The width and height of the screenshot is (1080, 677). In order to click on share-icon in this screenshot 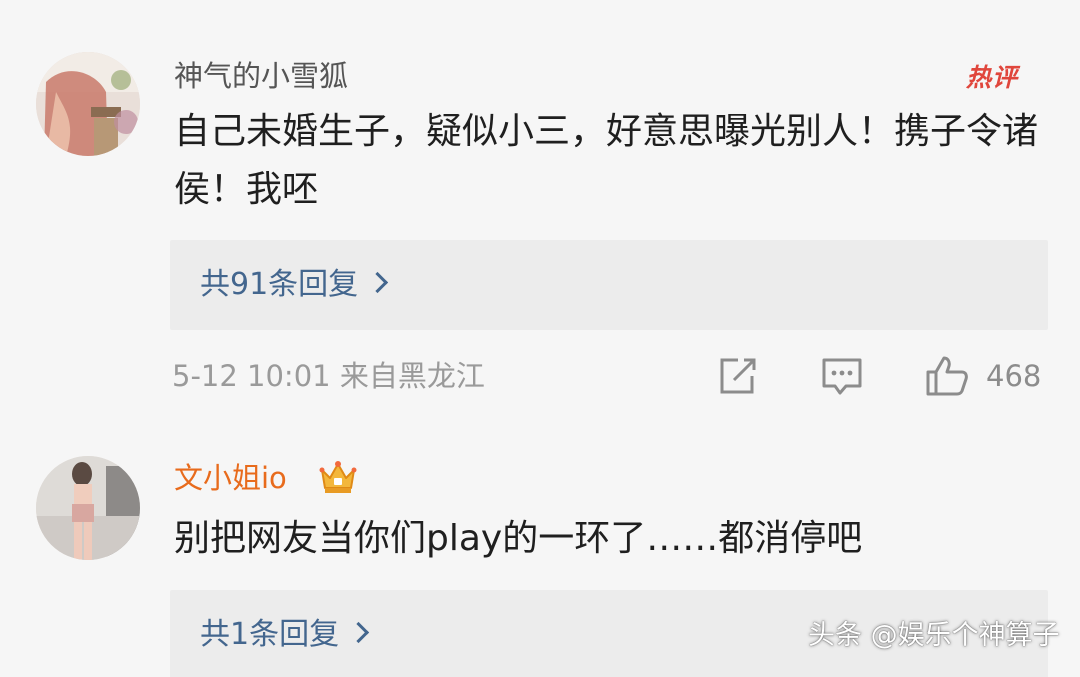, I will do `click(737, 376)`.